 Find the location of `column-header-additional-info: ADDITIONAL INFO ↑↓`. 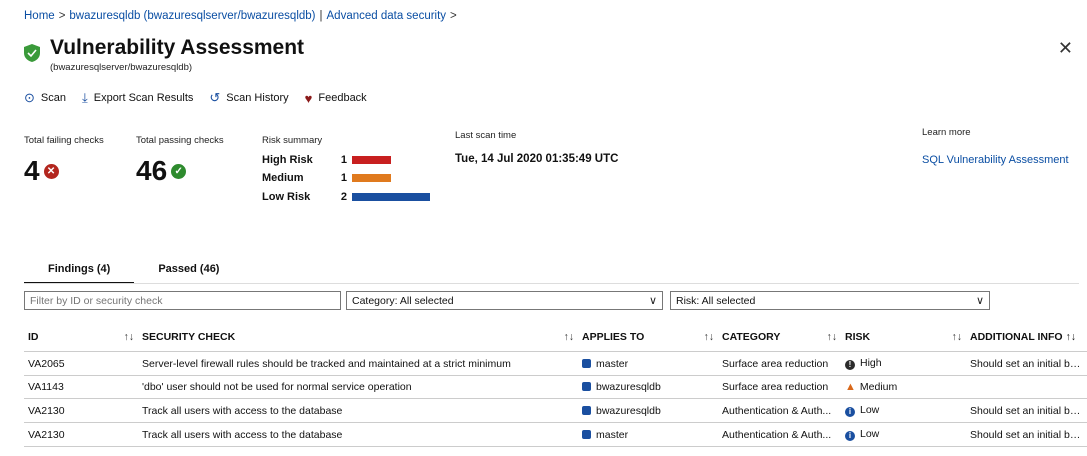

column-header-additional-info: ADDITIONAL INFO ↑↓ is located at coordinates (1026, 338).